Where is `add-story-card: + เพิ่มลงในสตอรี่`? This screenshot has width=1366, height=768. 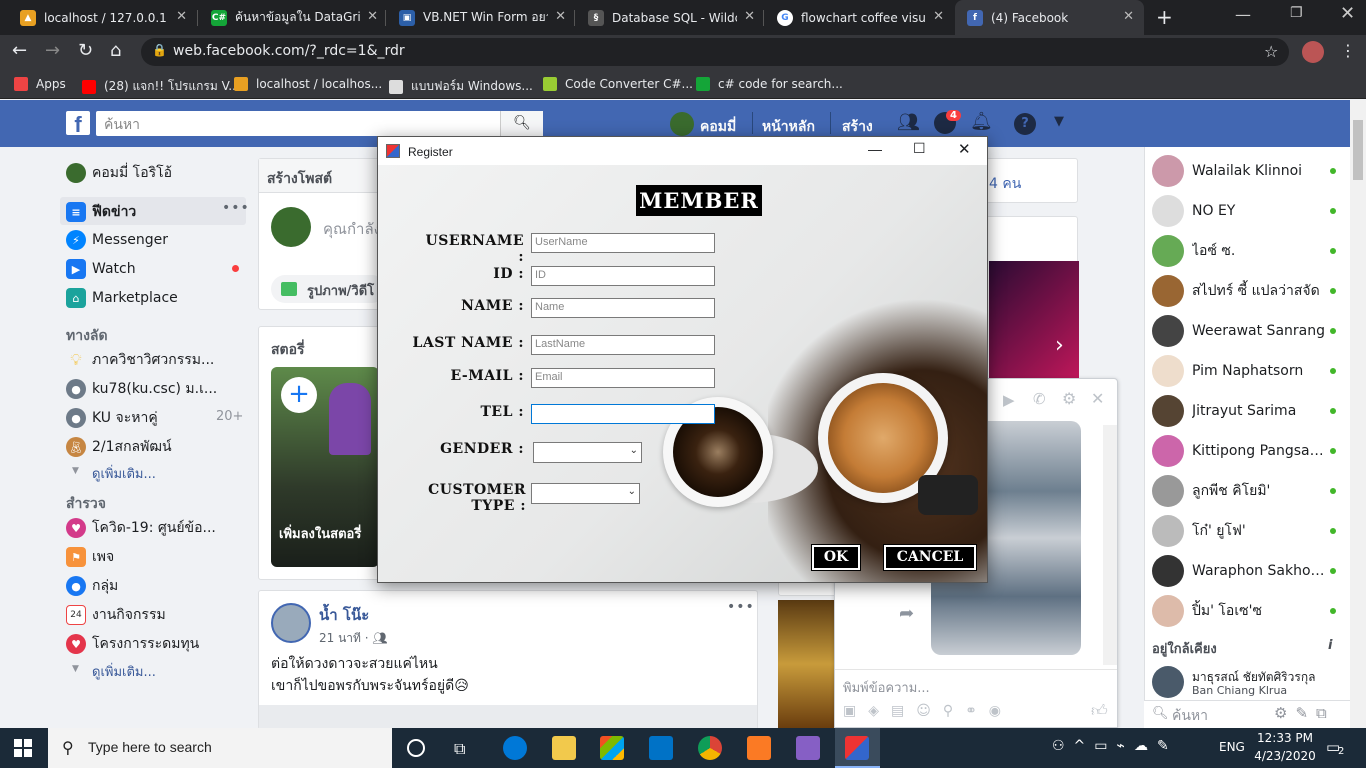
add-story-card: + เพิ่มลงในสตอรี่ is located at coordinates (325, 467).